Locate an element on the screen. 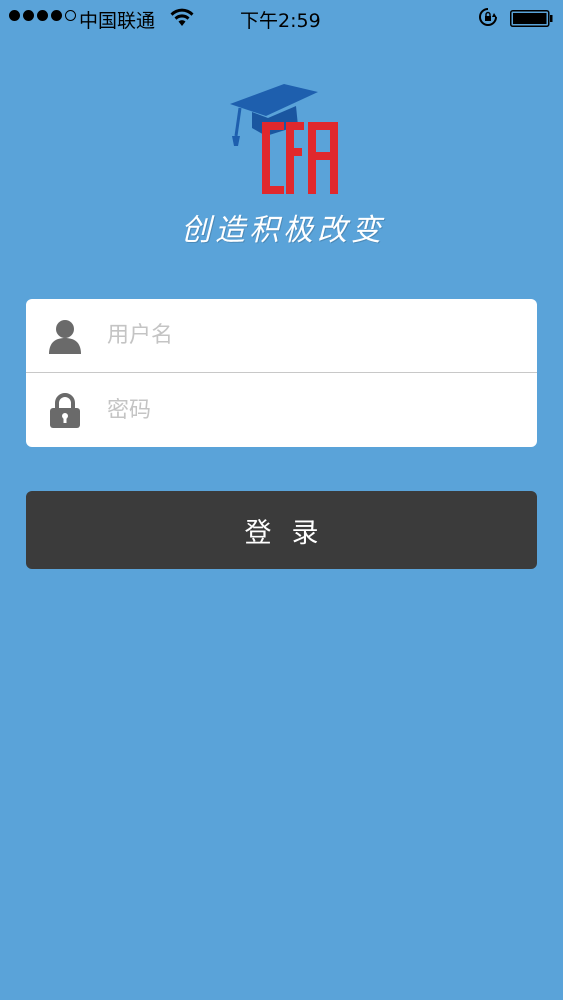 Image resolution: width=563 pixels, height=1000 pixels. cfa-logo is located at coordinates (284, 139).